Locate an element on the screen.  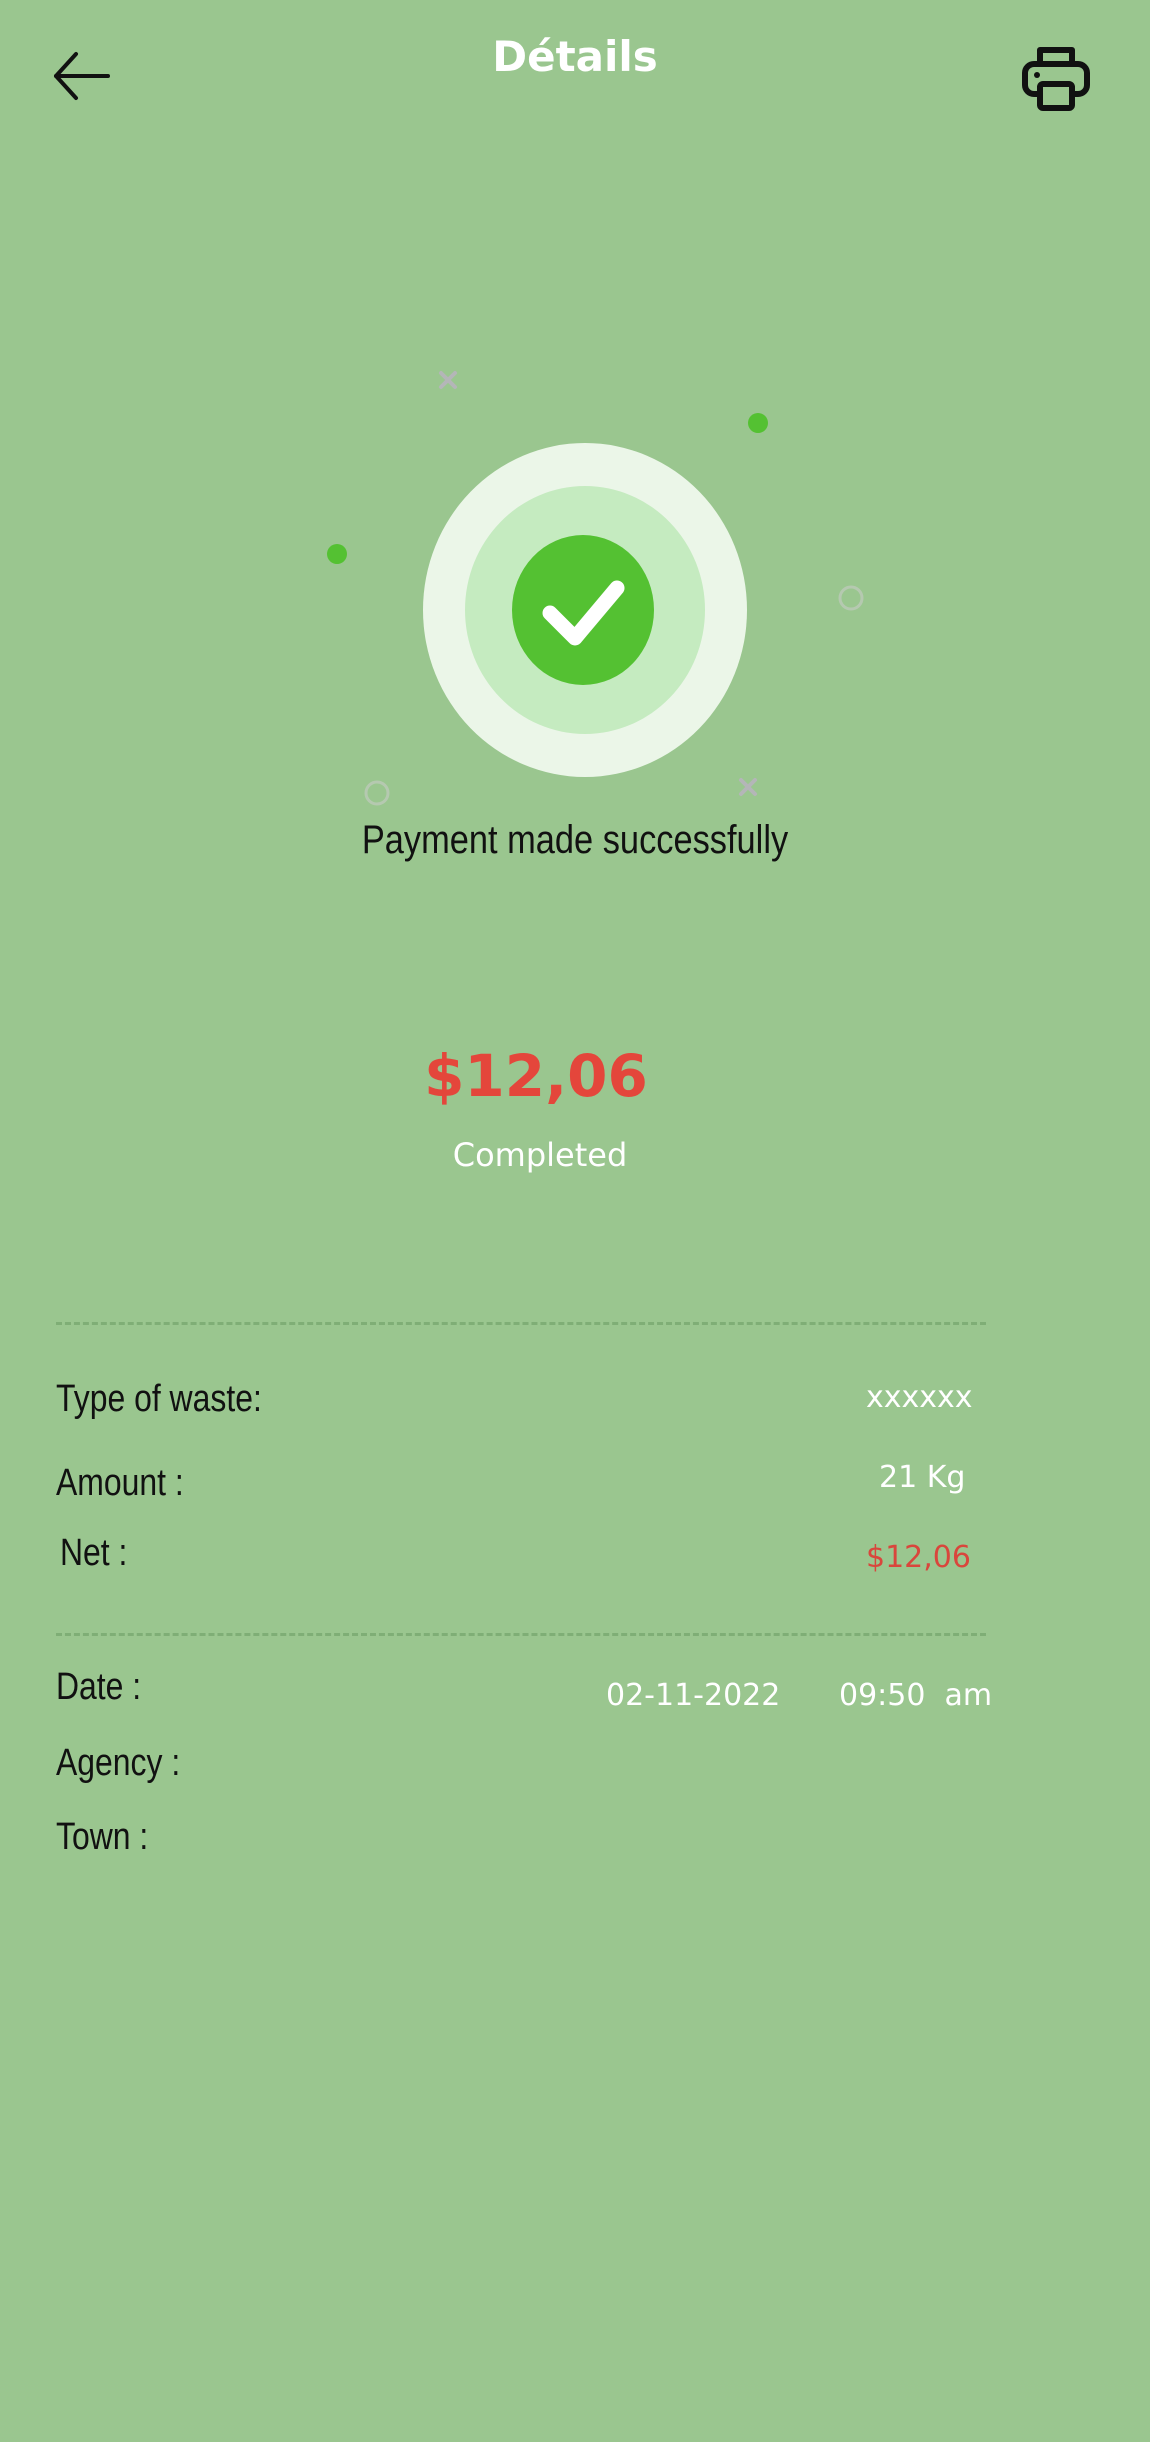
waste-type-value: xxxxxx is located at coordinates (919, 1397).